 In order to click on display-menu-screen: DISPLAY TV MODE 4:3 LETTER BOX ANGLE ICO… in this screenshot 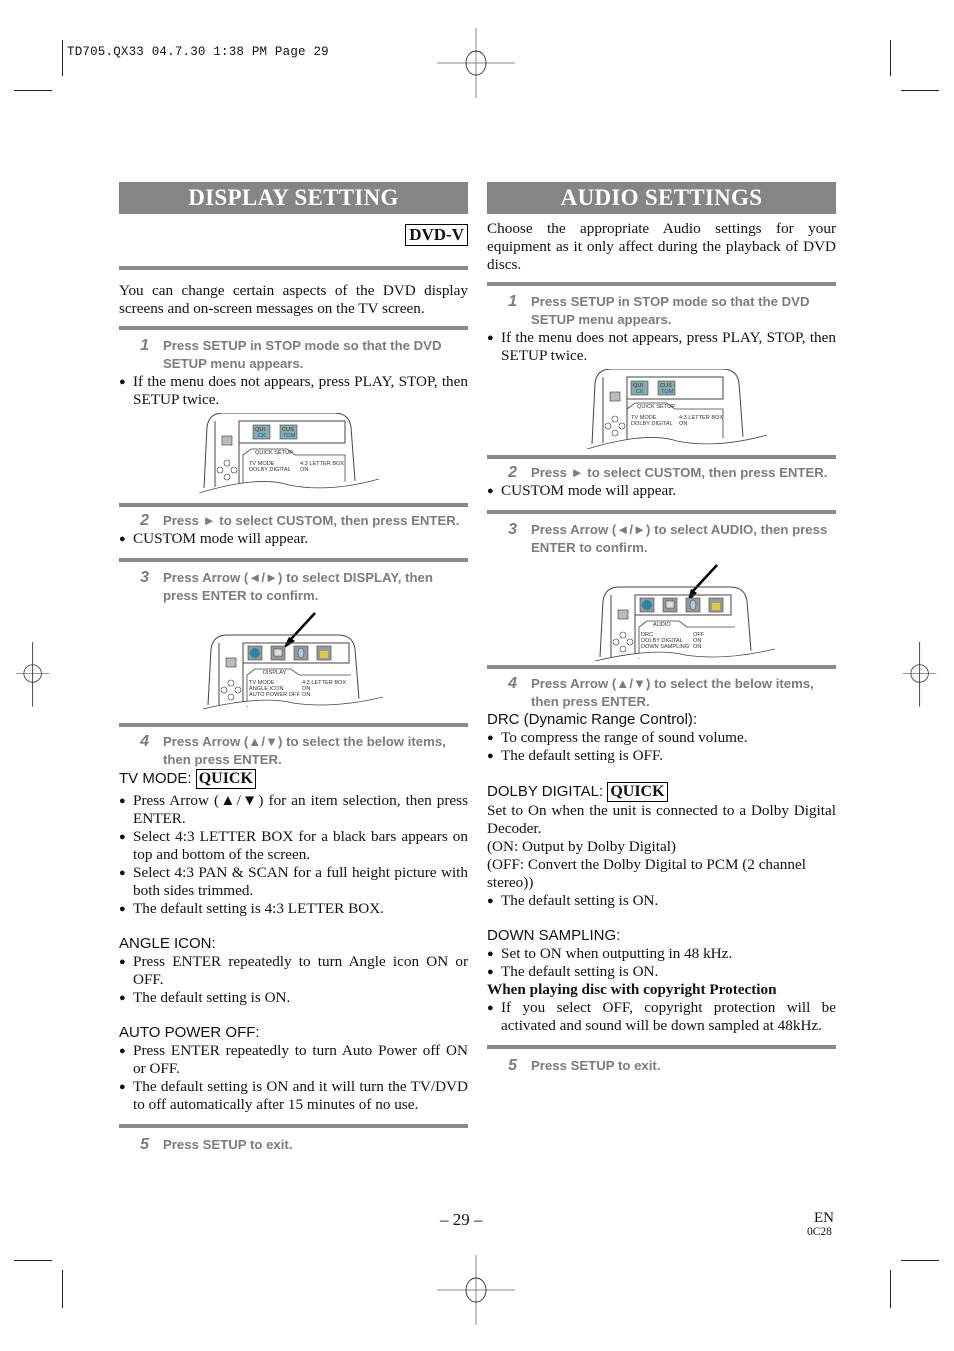, I will do `click(335, 659)`.